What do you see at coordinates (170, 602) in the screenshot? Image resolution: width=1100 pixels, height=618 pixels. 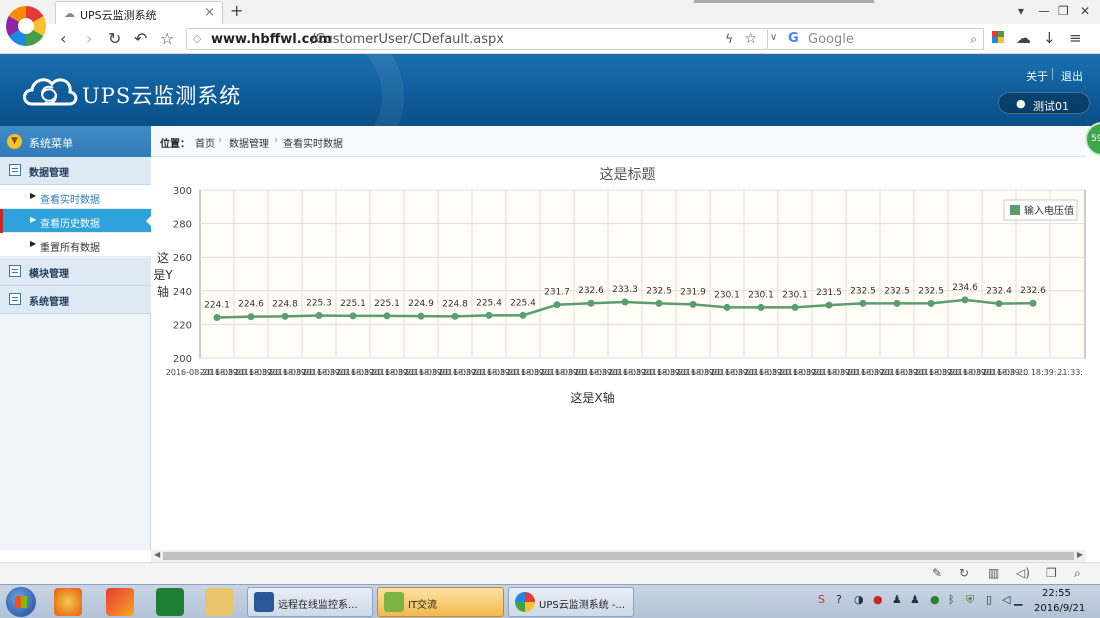 I see `excel-icon` at bounding box center [170, 602].